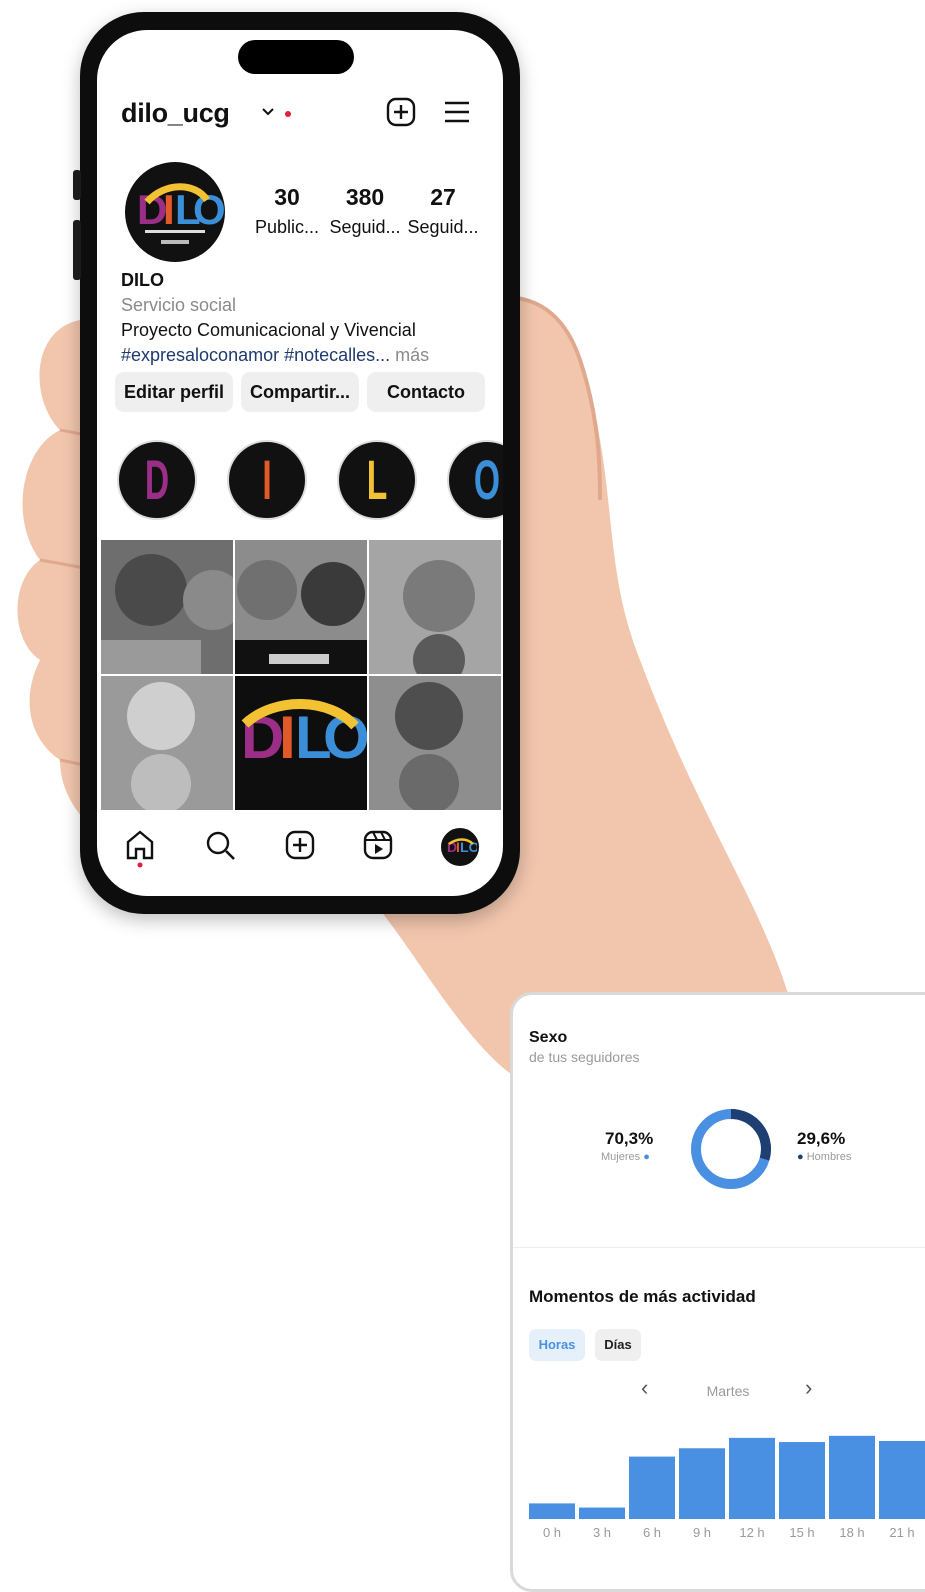 The height and width of the screenshot is (1592, 925). Describe the element at coordinates (179, 305) in the screenshot. I see `profile-category: Servicio social` at that location.